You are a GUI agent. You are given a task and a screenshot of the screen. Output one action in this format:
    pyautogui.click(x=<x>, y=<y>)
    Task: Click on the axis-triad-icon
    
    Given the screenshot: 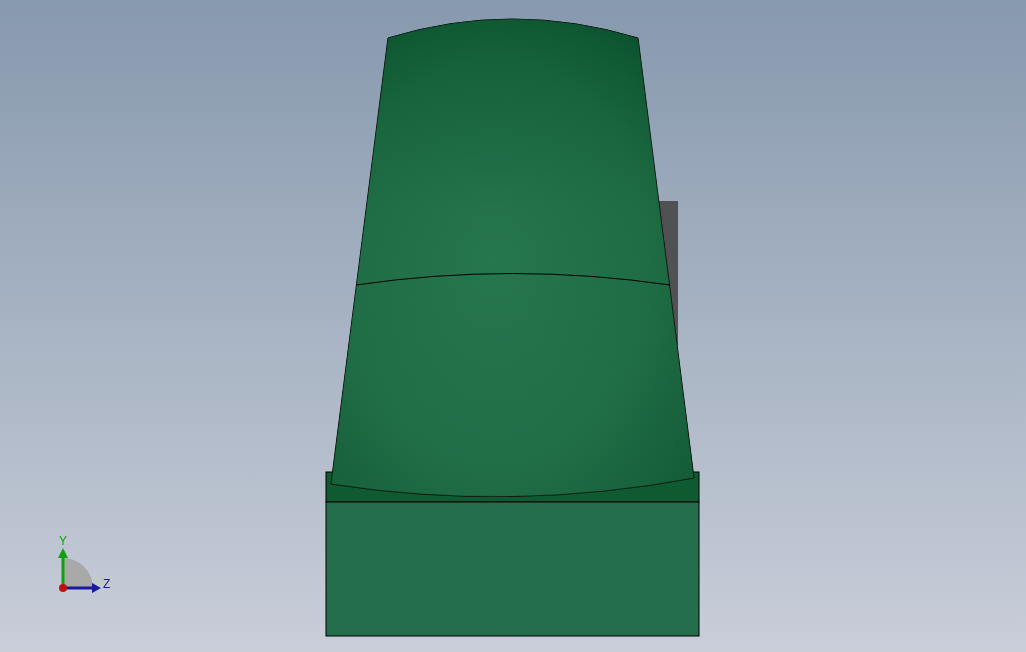 What is the action you would take?
    pyautogui.click(x=79, y=570)
    